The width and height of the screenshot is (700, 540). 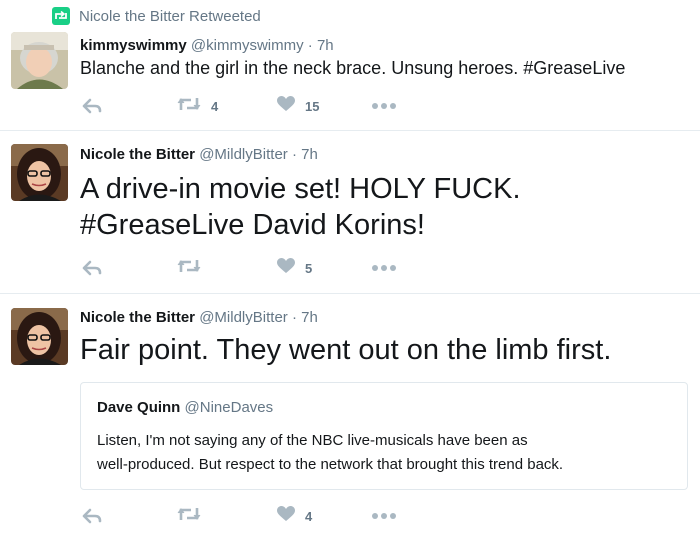 I want to click on tweet-header: kimmyswimmy @kimmyswimmy · 7h, so click(x=207, y=45).